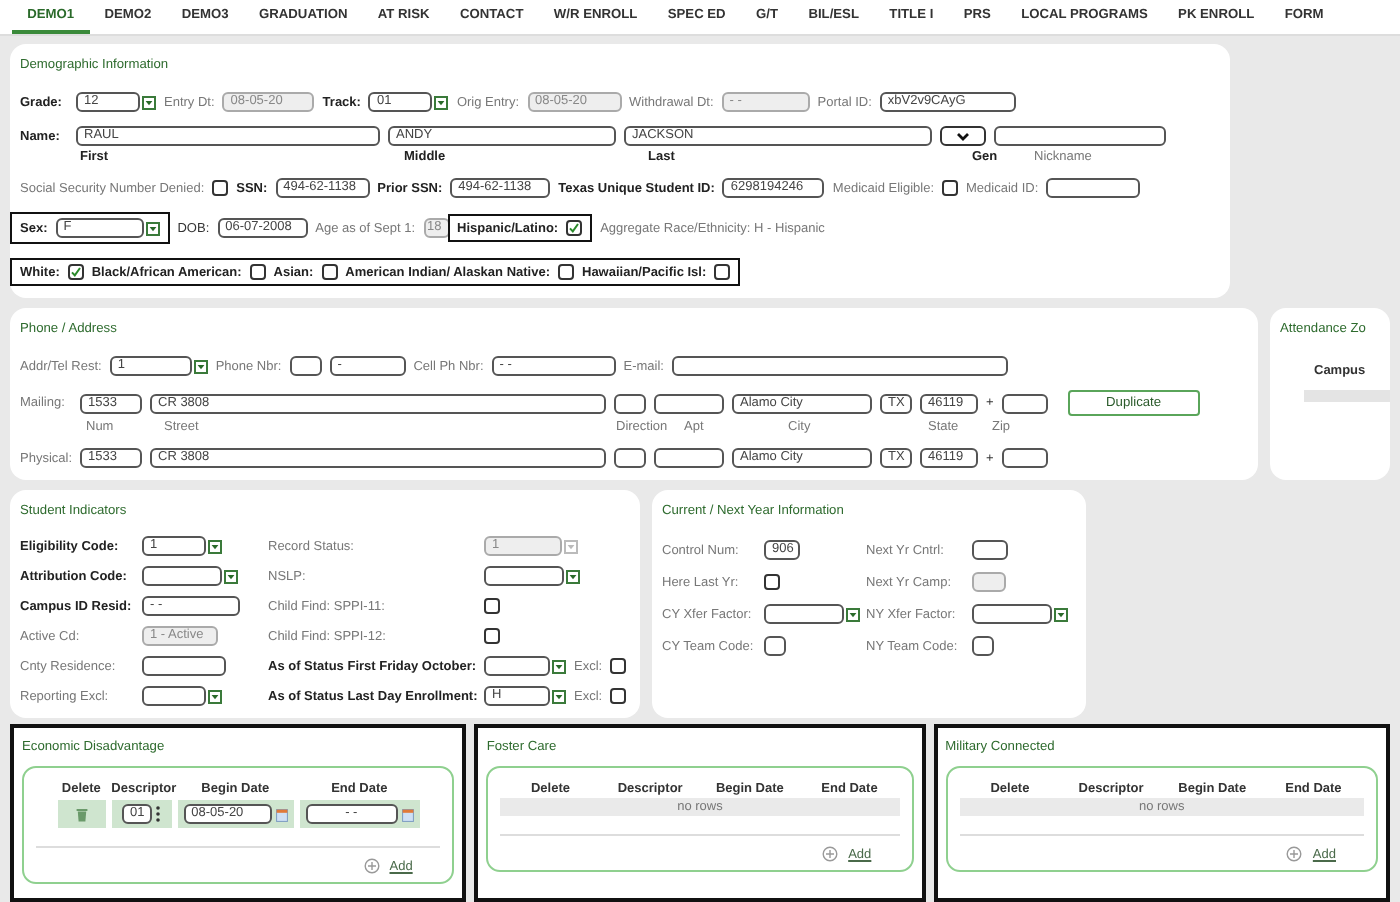 The height and width of the screenshot is (902, 1400). I want to click on chevron-icon, so click(963, 136).